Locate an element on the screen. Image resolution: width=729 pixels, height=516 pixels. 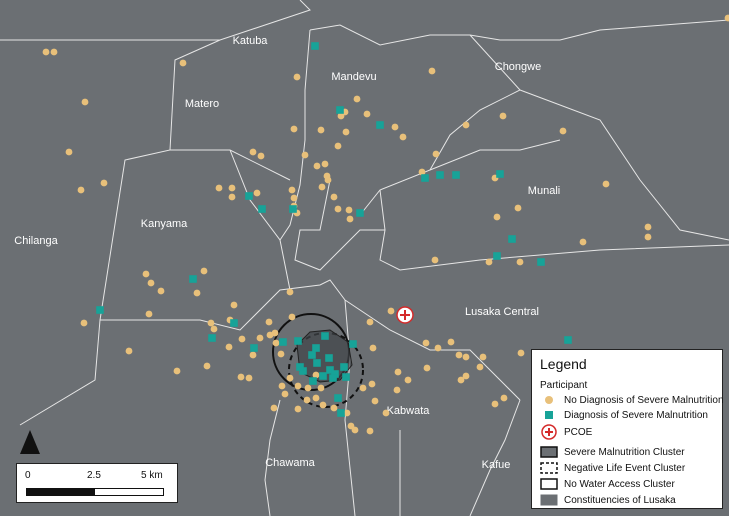
district-label: Lusaka Central is located at coordinates (502, 312).